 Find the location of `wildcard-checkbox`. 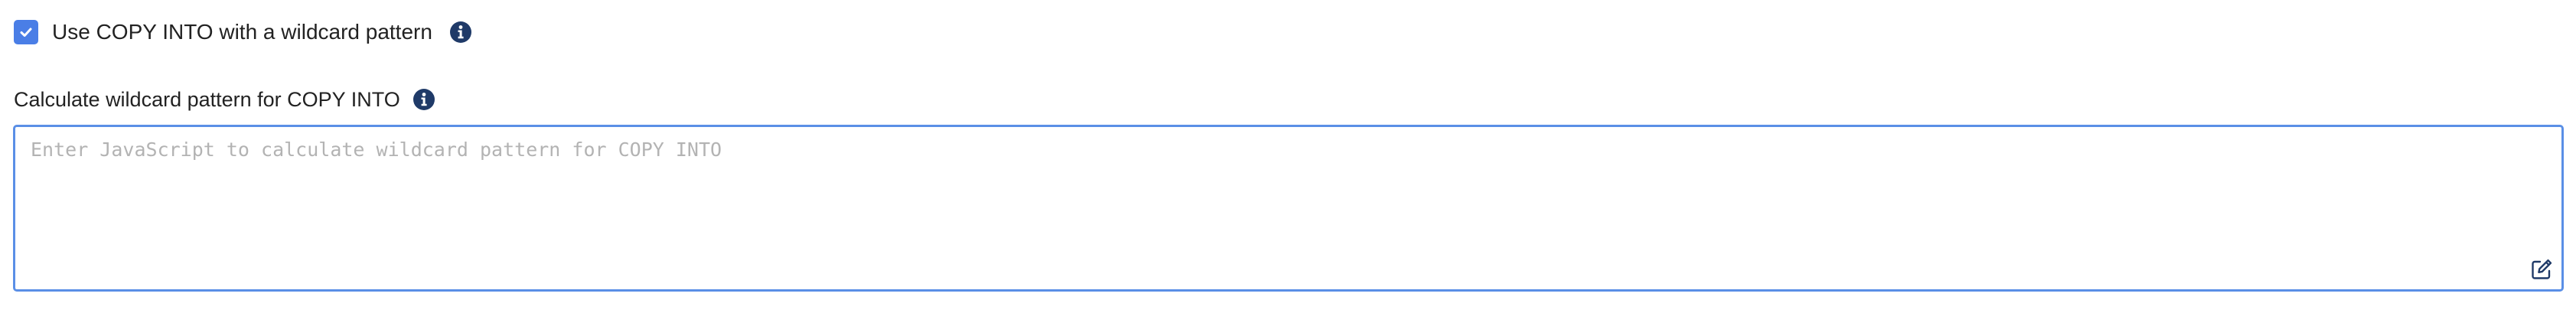

wildcard-checkbox is located at coordinates (26, 32).